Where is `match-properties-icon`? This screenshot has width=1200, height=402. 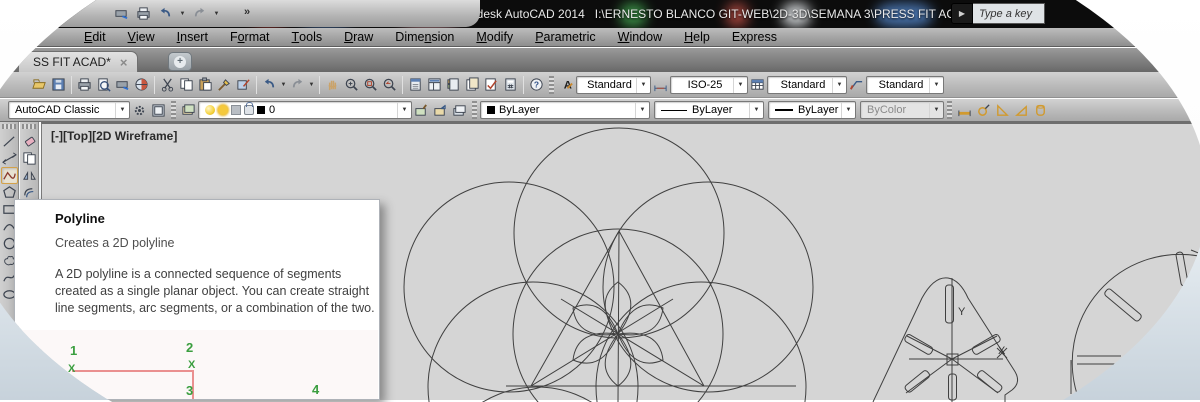
match-properties-icon is located at coordinates (224, 85).